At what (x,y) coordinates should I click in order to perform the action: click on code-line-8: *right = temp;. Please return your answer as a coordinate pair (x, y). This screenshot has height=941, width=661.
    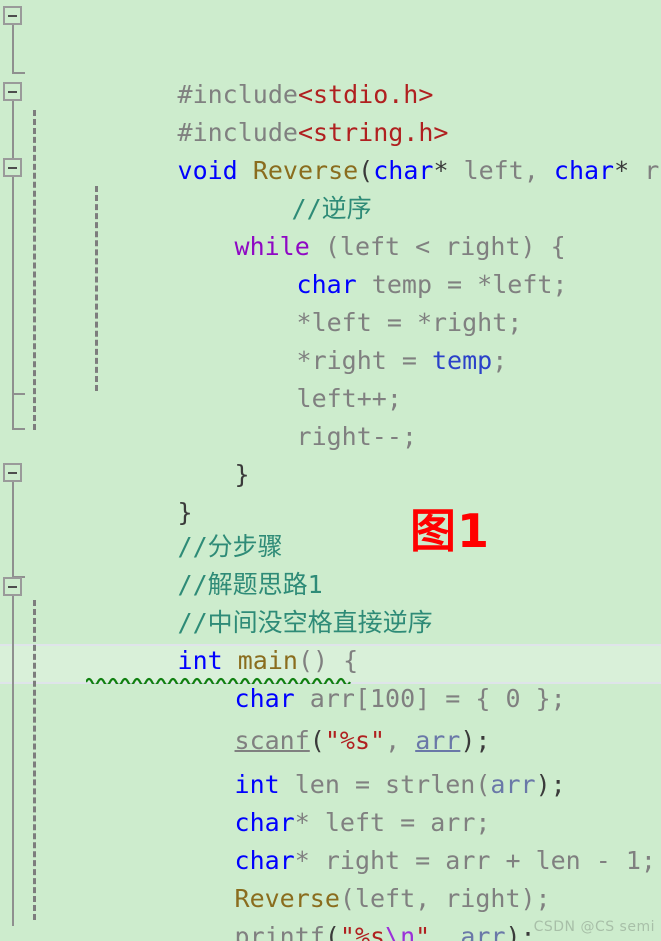
    Looking at the image, I should click on (330, 320).